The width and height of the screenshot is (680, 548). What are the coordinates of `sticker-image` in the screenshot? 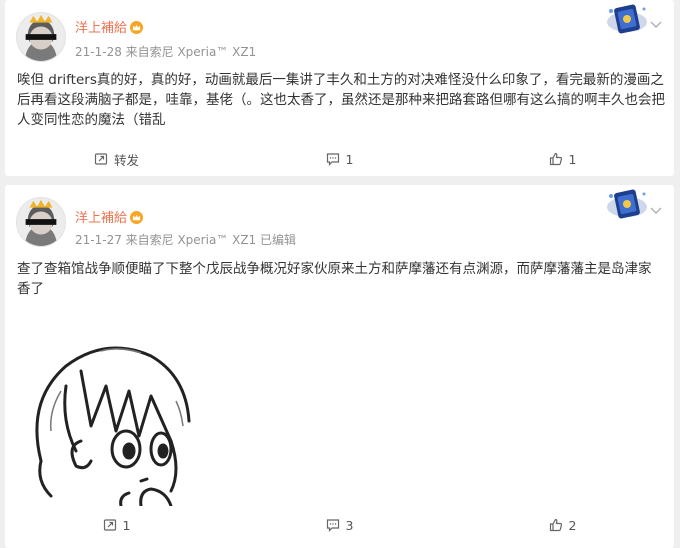 It's located at (106, 418).